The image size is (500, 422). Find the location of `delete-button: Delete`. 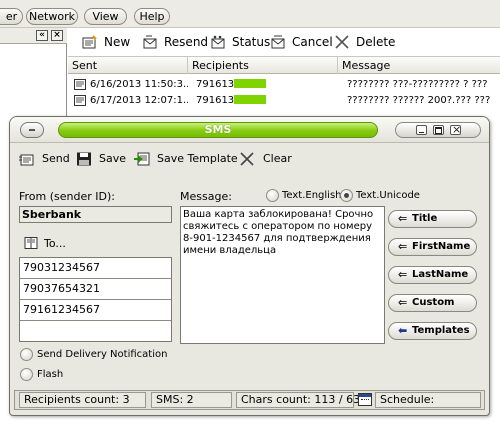

delete-button: Delete is located at coordinates (364, 42).